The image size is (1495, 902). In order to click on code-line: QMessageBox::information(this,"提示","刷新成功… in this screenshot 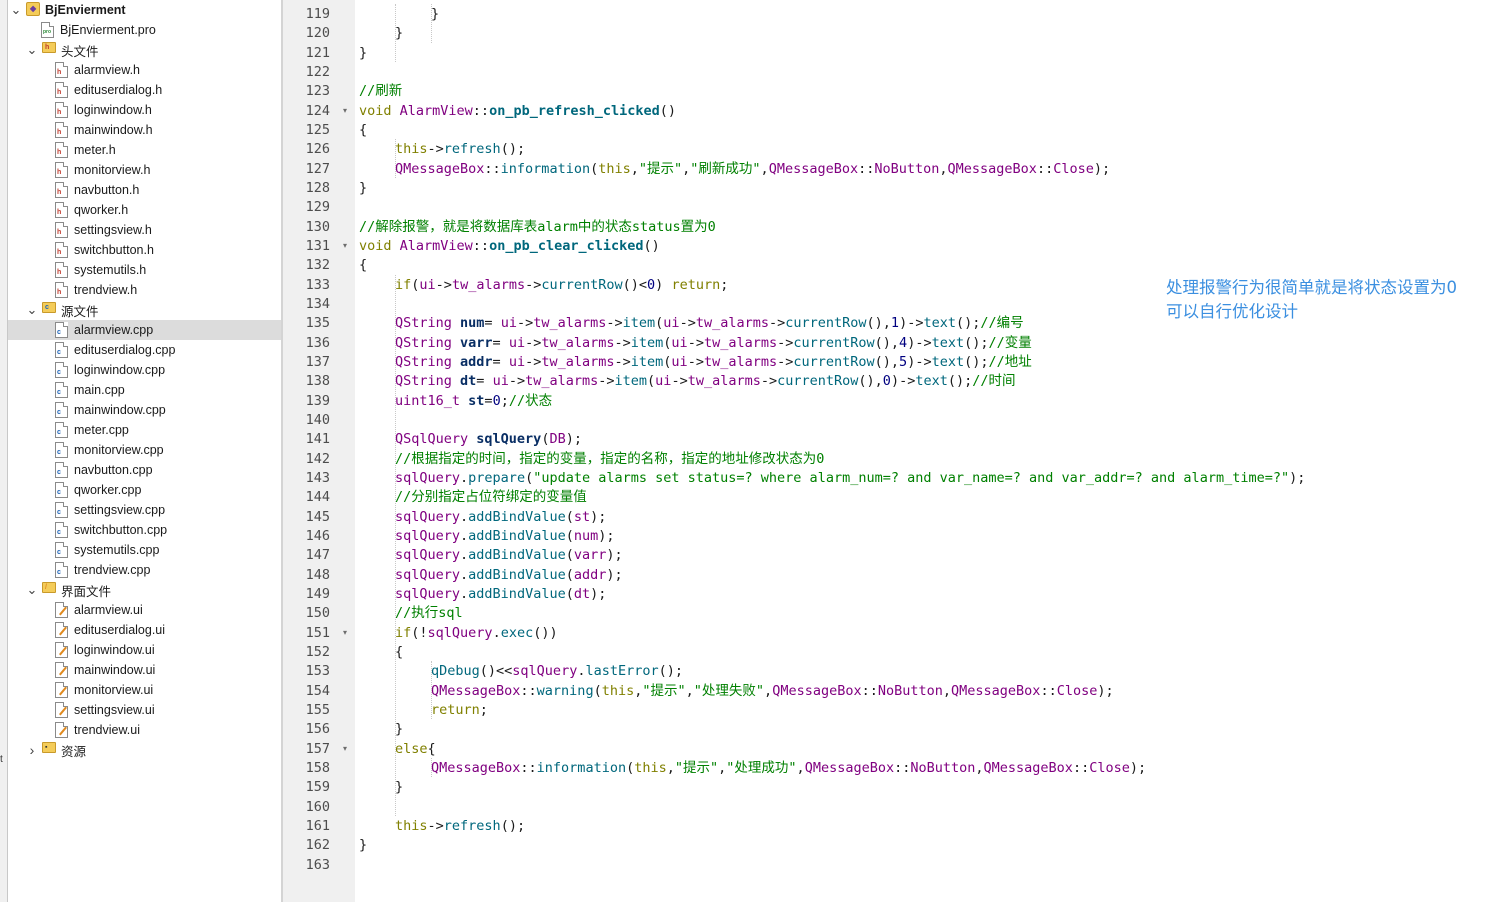, I will do `click(752, 169)`.